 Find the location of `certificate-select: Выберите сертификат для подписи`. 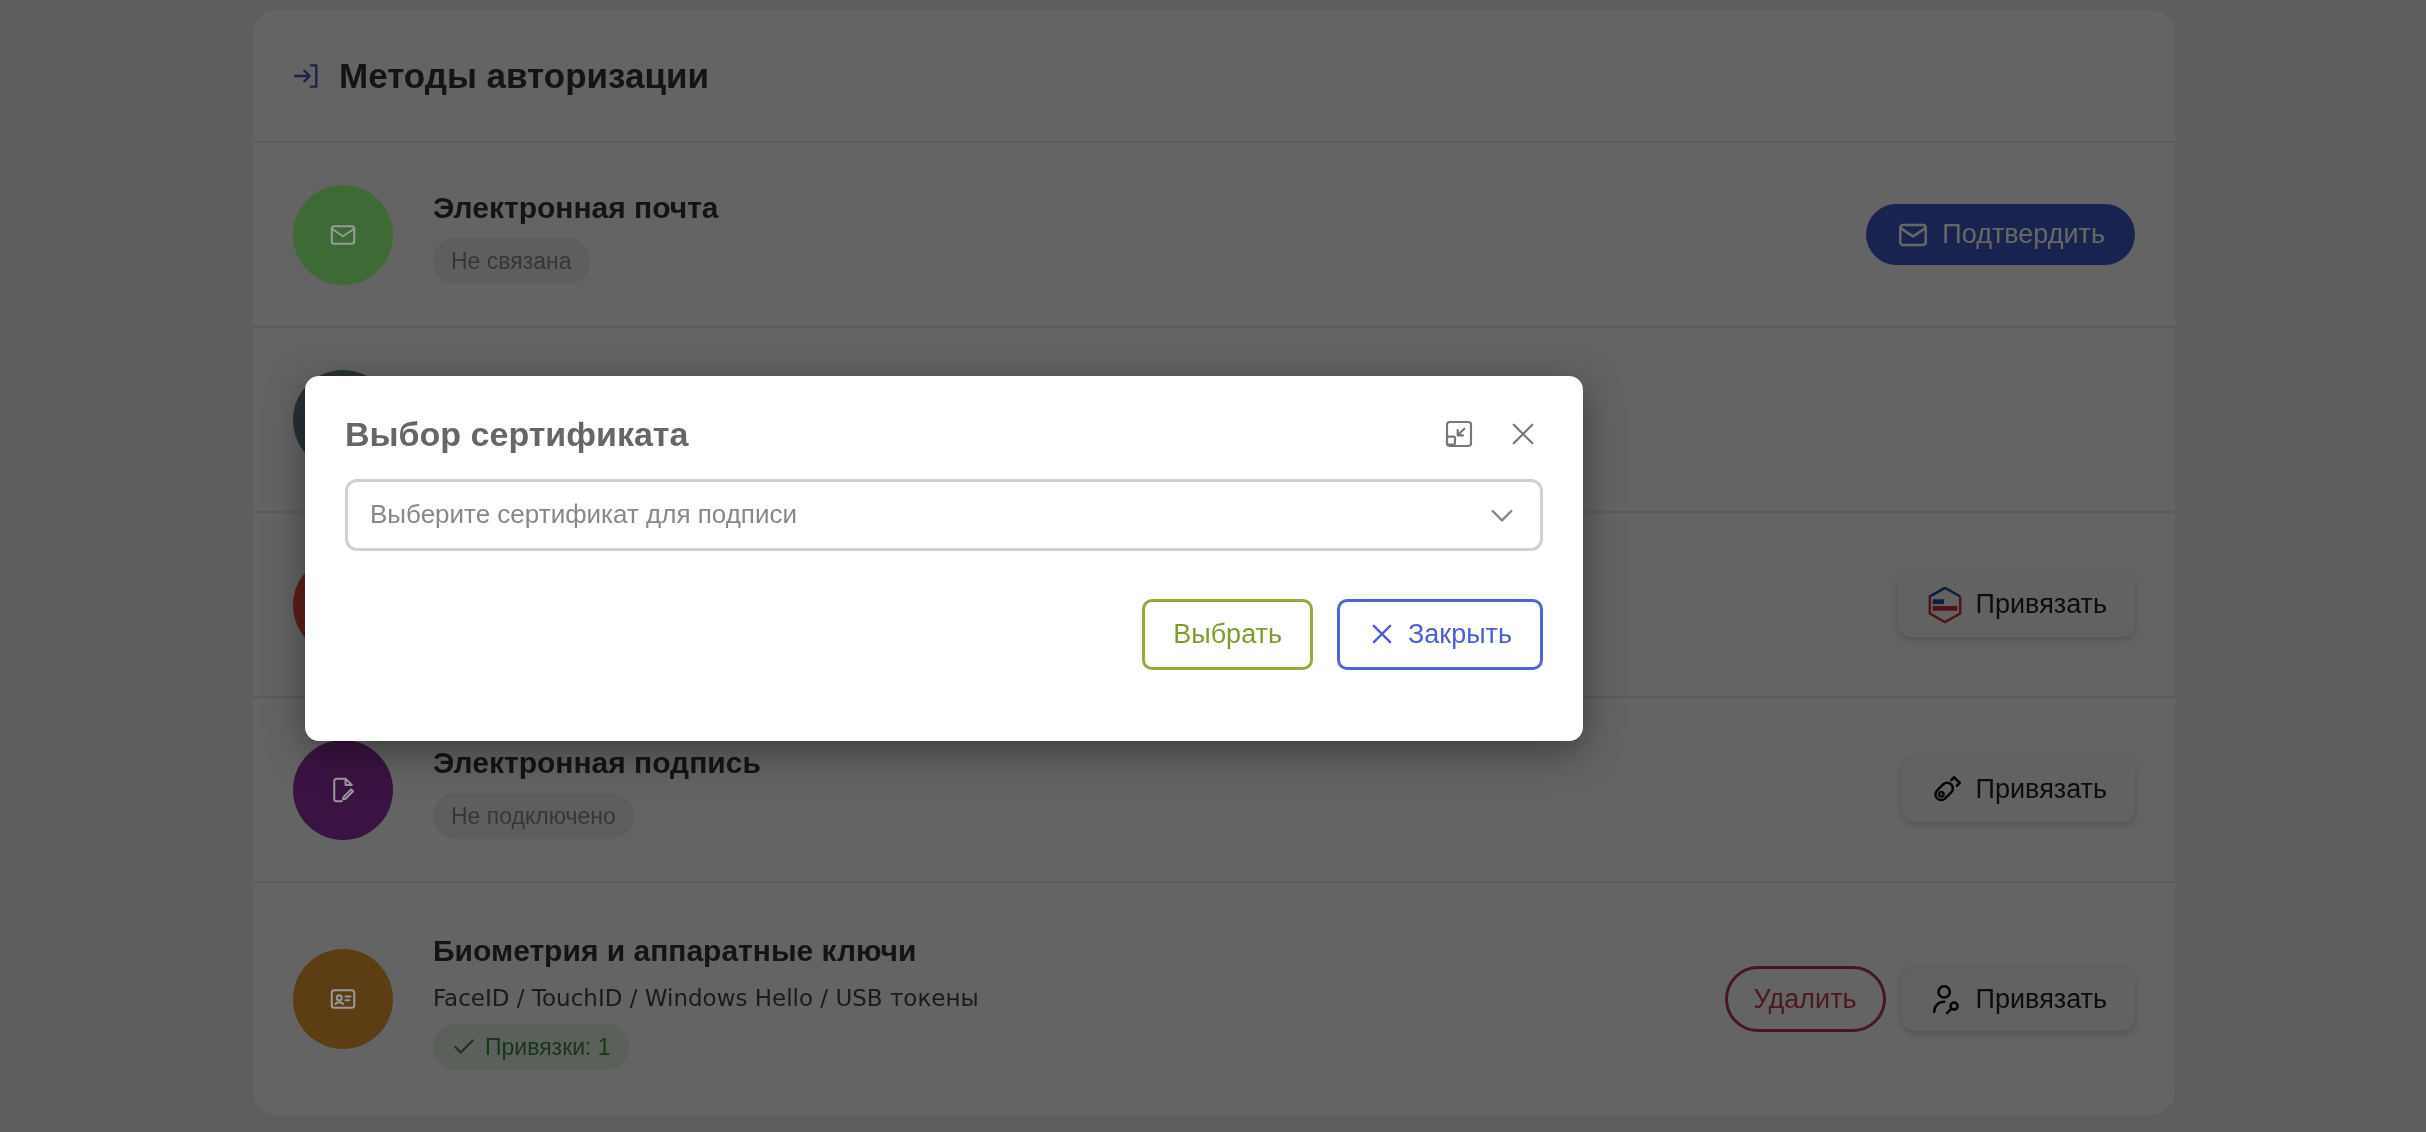

certificate-select: Выберите сертификат для подписи is located at coordinates (944, 514).